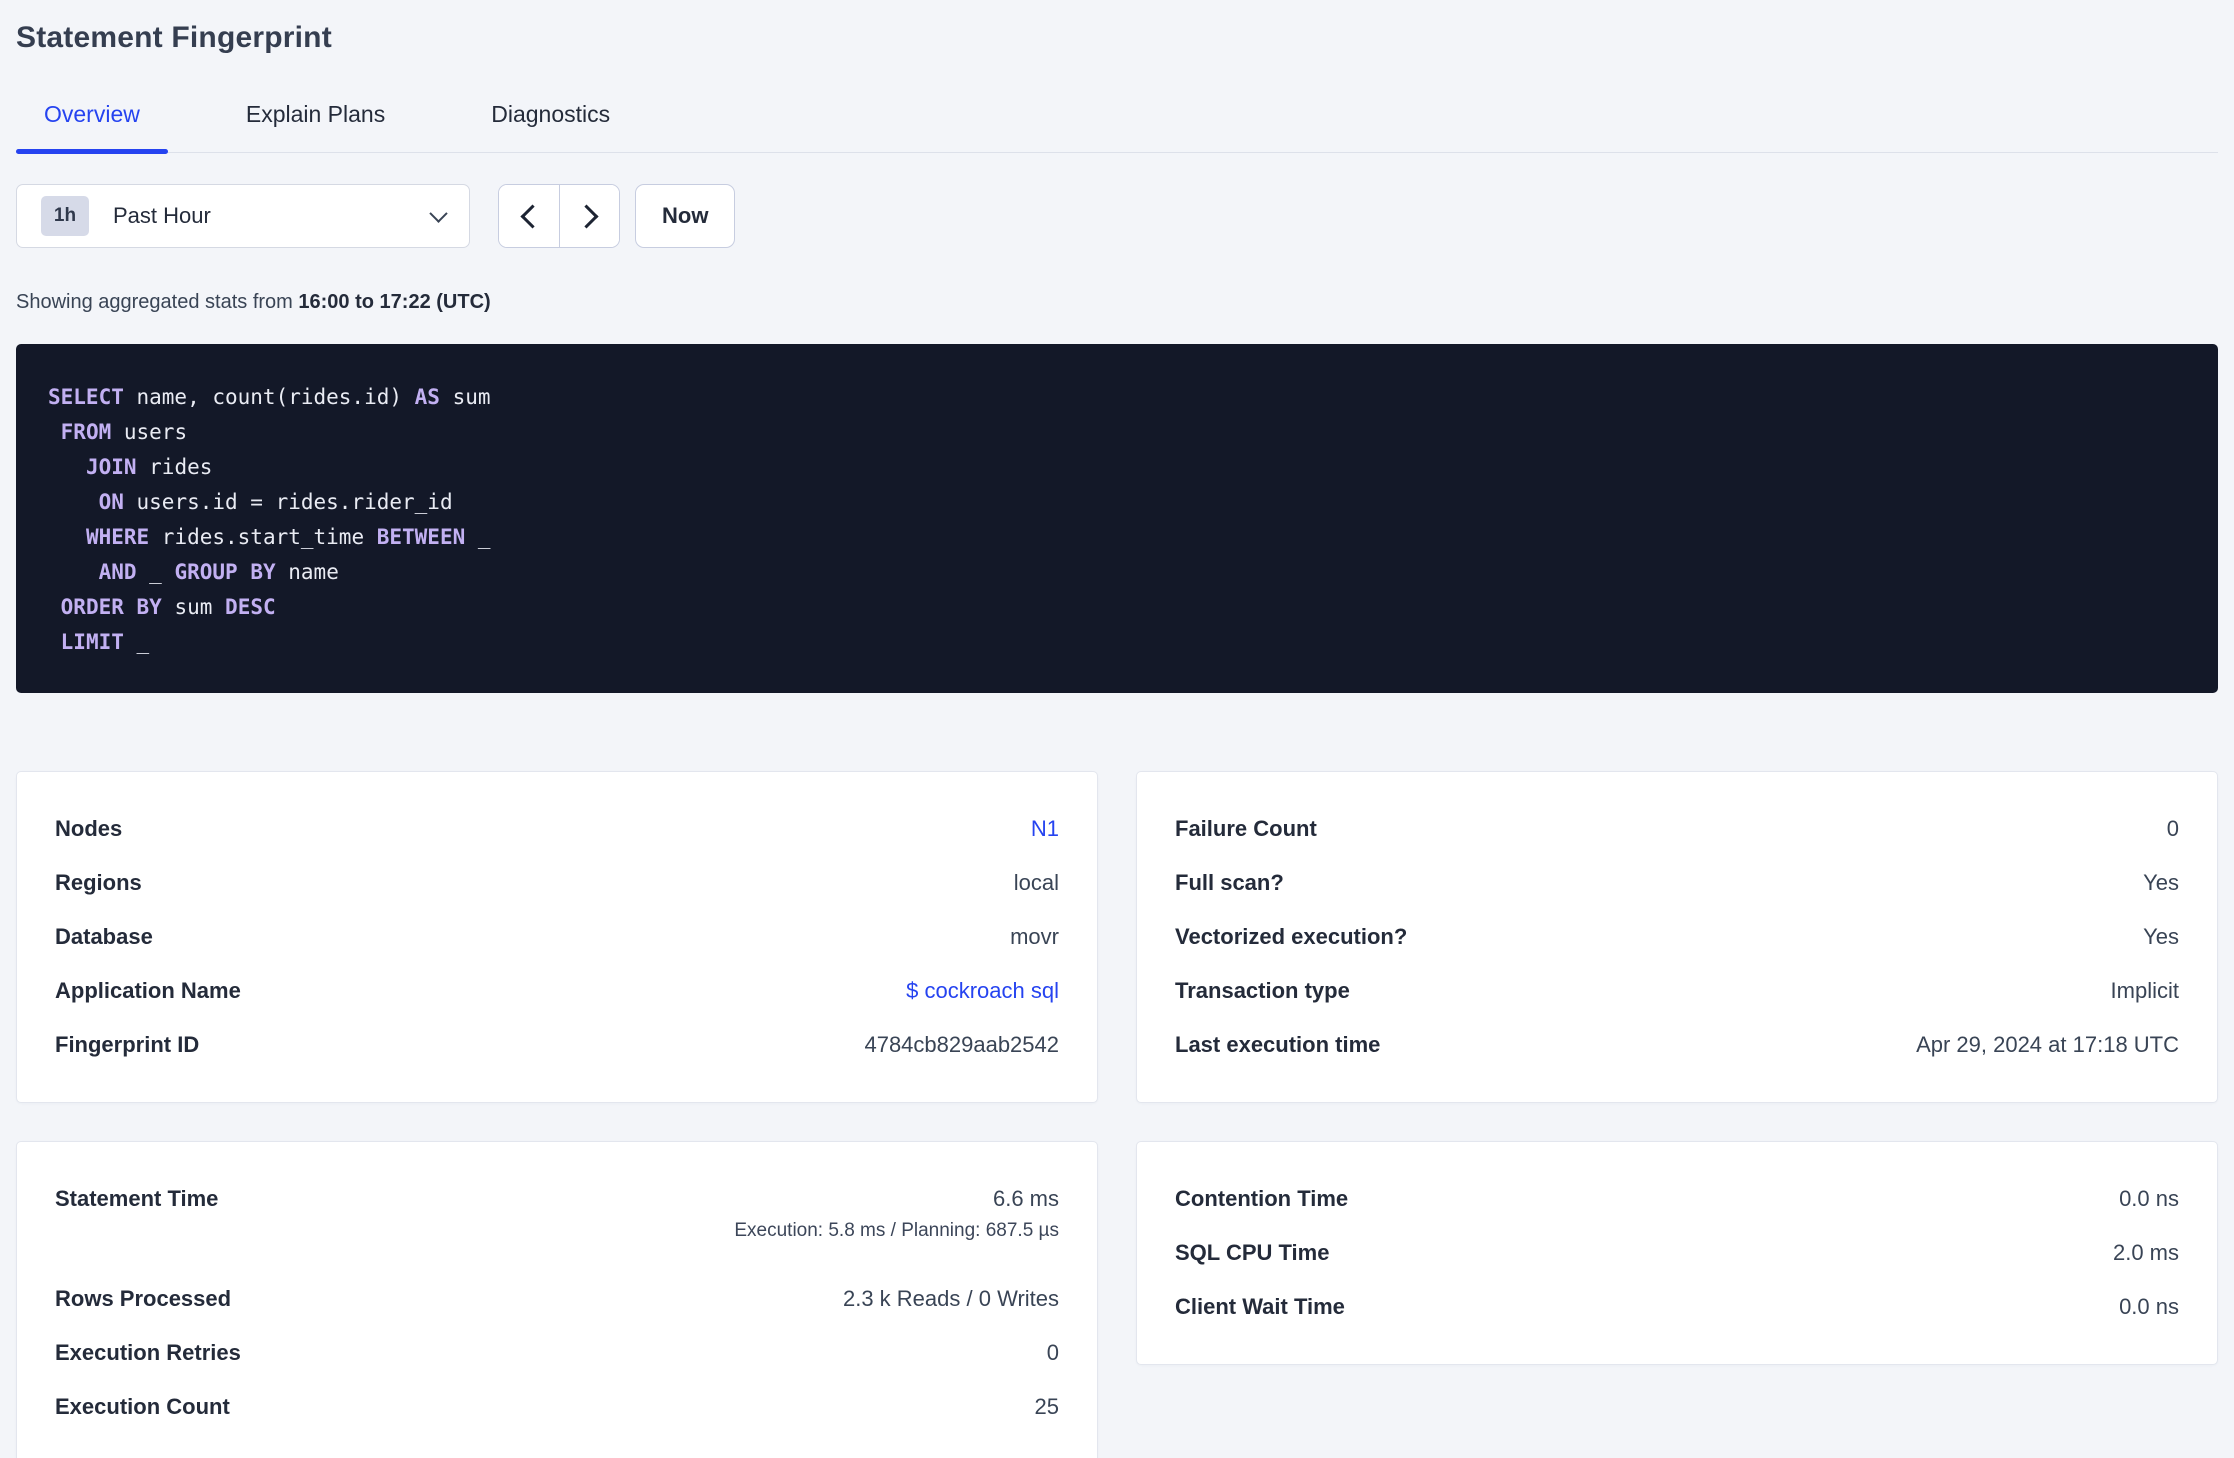 The height and width of the screenshot is (1458, 2234). I want to click on time-controls: 1h Past Hour Now, so click(1117, 216).